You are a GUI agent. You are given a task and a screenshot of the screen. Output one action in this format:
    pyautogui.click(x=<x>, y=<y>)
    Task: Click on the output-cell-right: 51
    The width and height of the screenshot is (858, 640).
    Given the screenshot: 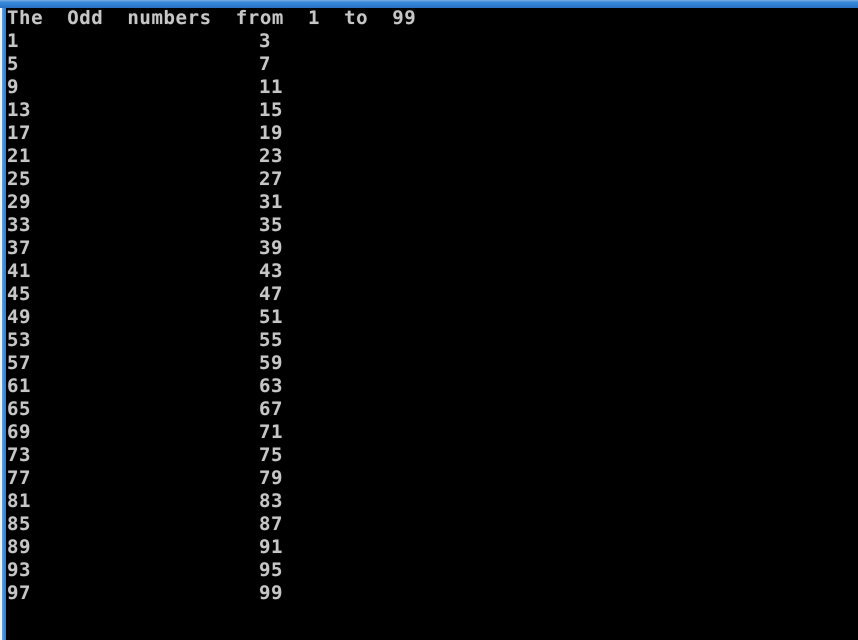 What is the action you would take?
    pyautogui.click(x=271, y=317)
    